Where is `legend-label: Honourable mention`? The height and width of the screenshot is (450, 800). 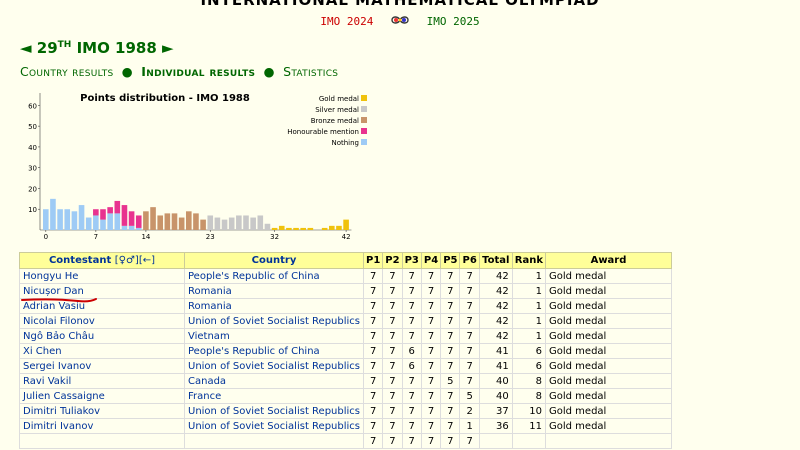
legend-label: Honourable mention is located at coordinates (323, 132).